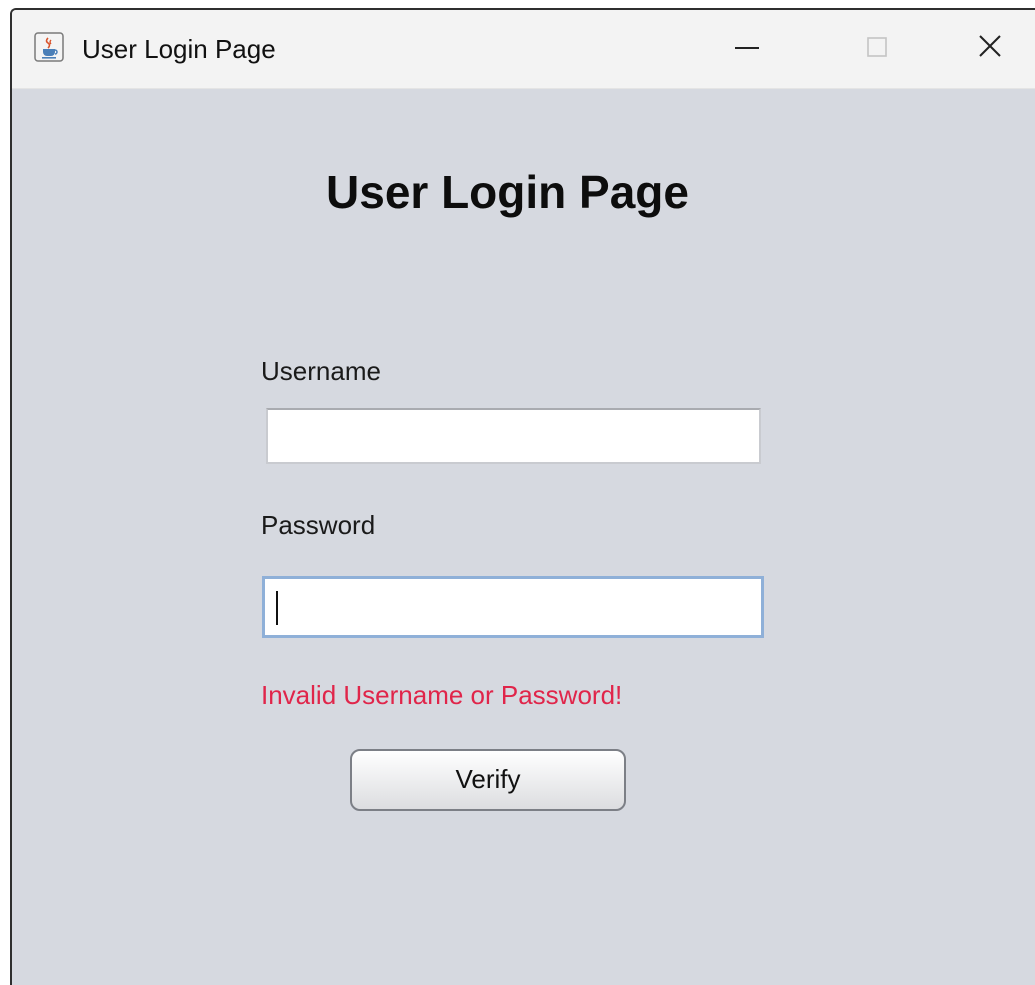 The height and width of the screenshot is (985, 1035). I want to click on maximize-icon, so click(877, 48).